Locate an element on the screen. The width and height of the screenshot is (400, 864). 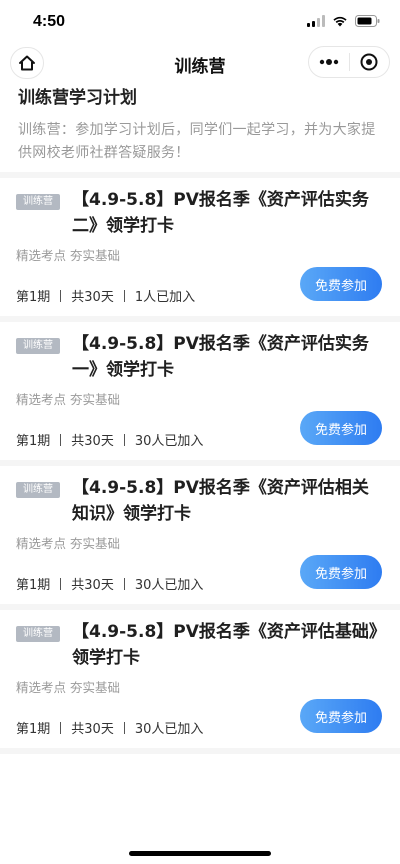
more-dots-icon is located at coordinates (328, 62).